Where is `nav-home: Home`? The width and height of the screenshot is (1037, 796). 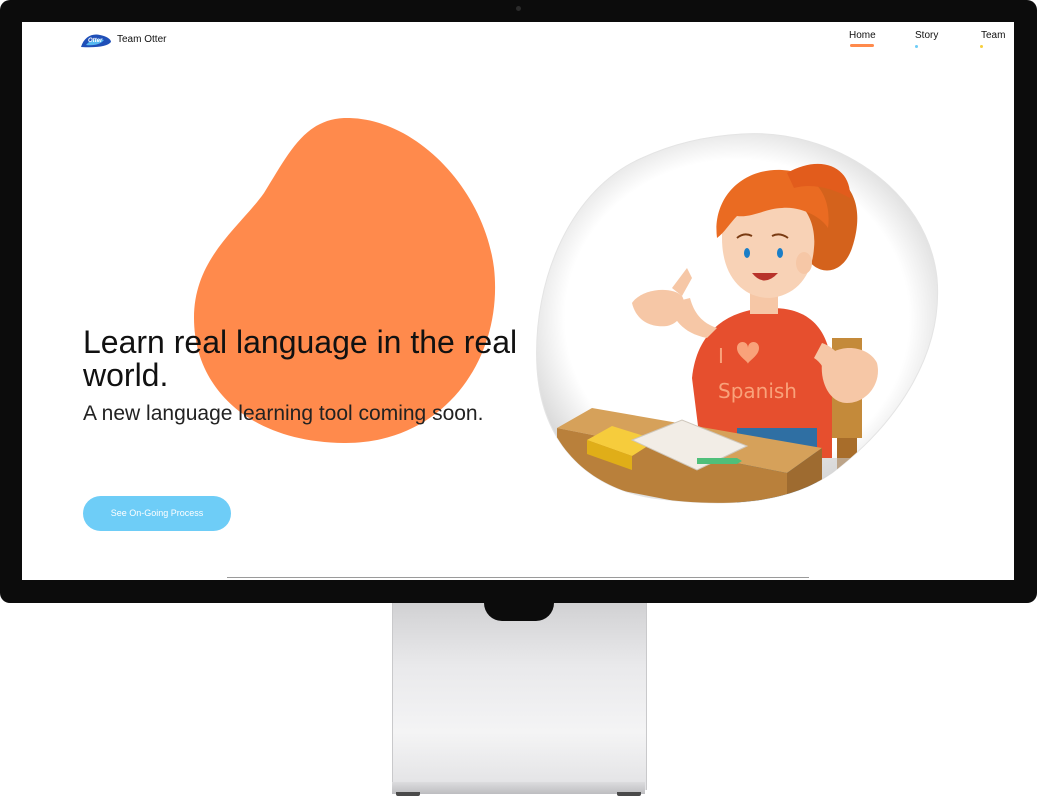
nav-home: Home is located at coordinates (862, 35).